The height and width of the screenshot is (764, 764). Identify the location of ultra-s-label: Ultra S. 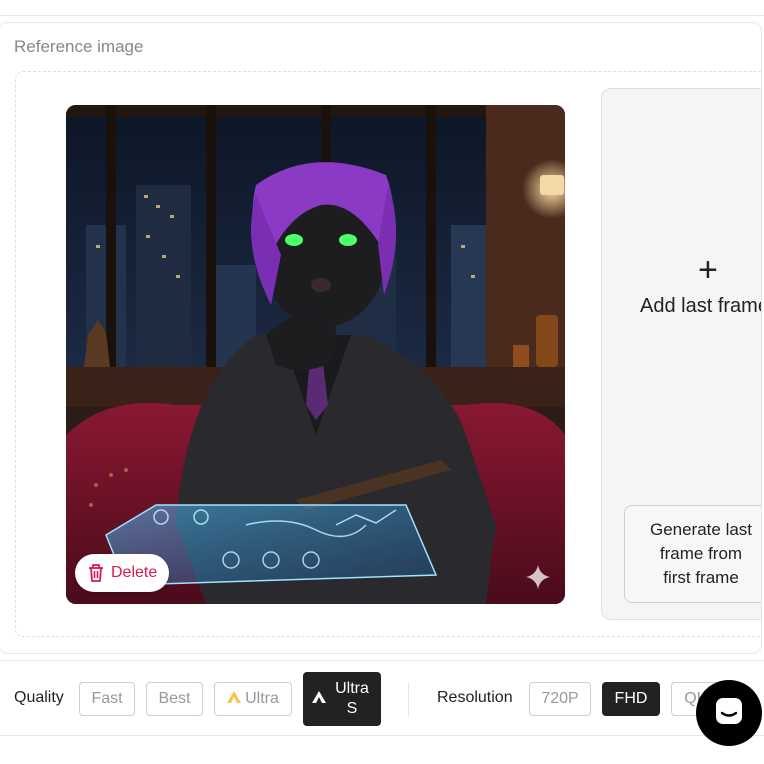
(352, 698).